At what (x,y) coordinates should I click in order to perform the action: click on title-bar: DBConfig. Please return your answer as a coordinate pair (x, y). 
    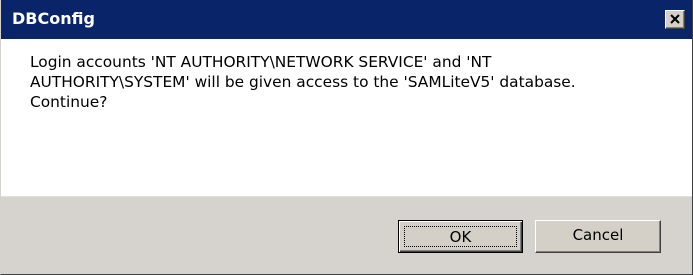
    Looking at the image, I should click on (346, 19).